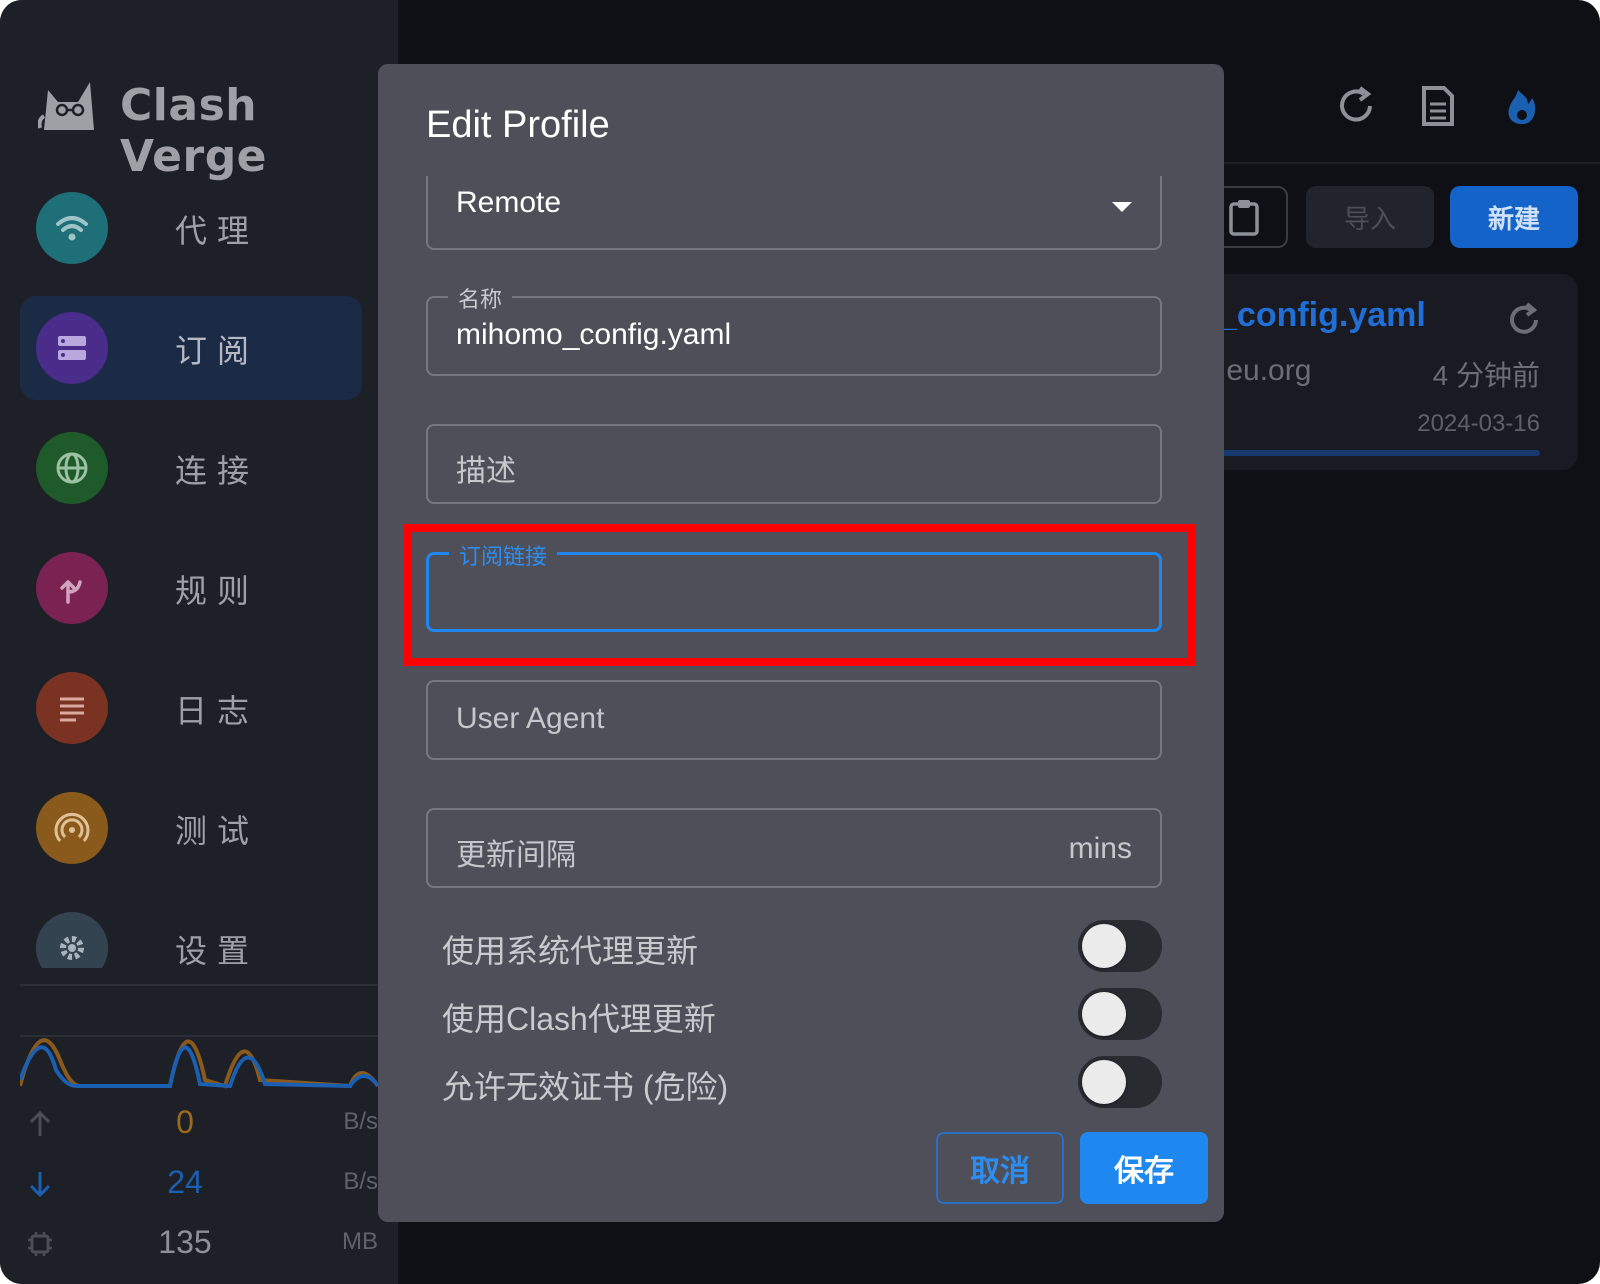  Describe the element at coordinates (217, 831) in the screenshot. I see `sidebar-item-label: 测试` at that location.